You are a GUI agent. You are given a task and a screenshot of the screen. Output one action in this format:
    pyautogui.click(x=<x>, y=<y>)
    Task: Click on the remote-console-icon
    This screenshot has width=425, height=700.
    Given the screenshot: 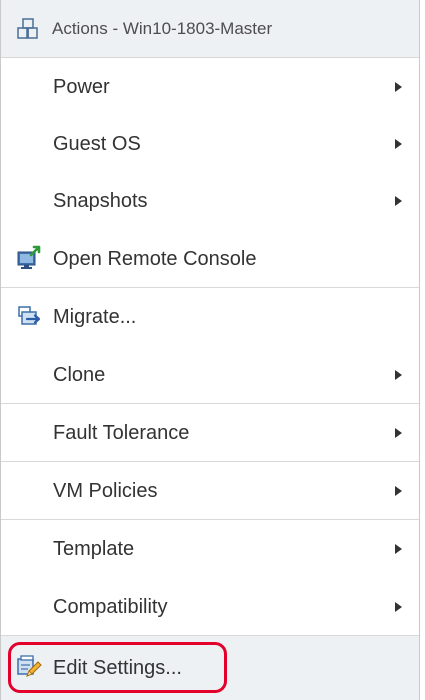 What is the action you would take?
    pyautogui.click(x=29, y=258)
    